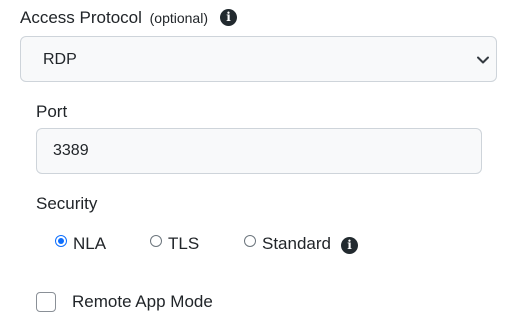 Image resolution: width=522 pixels, height=316 pixels. I want to click on access-protocol-label-text: Access Protocol, so click(81, 17).